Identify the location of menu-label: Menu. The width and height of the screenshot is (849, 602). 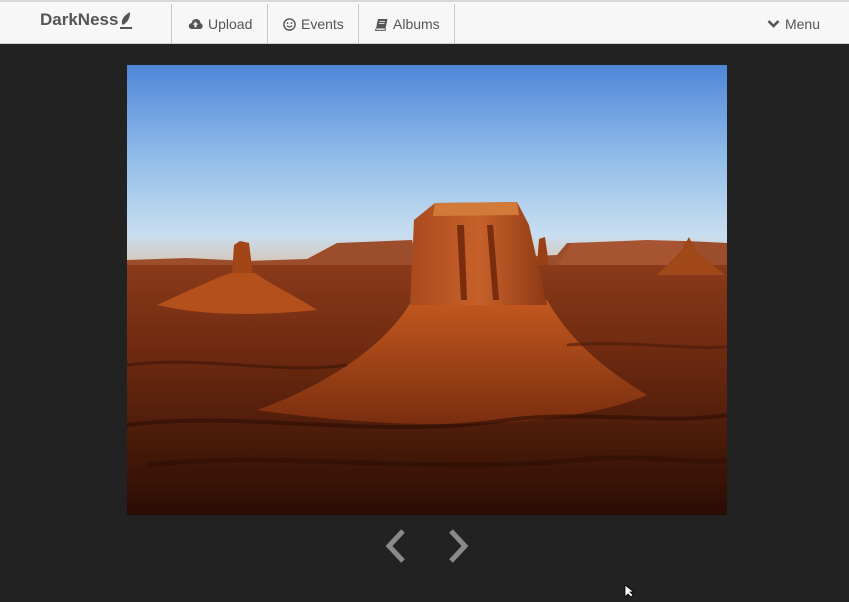
(802, 24).